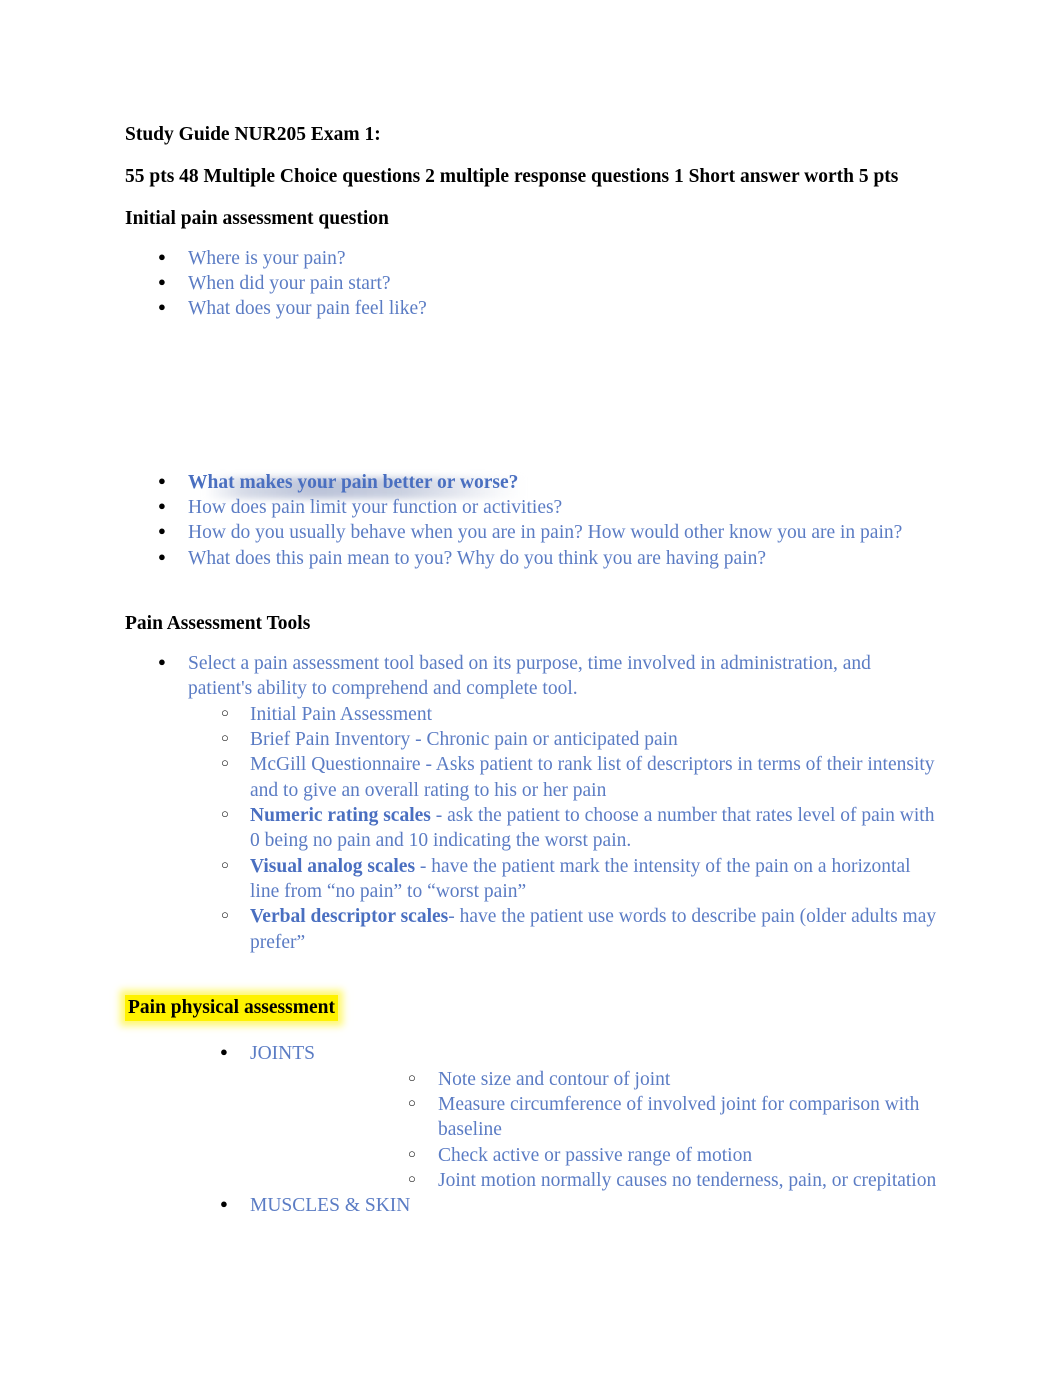  I want to click on section-heading-pain-assessment-tools: Pain Assessment Tools, so click(218, 624).